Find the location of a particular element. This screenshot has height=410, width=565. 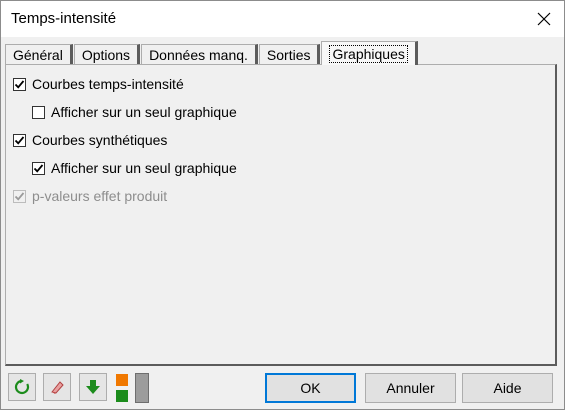

button-label: OK is located at coordinates (310, 388).